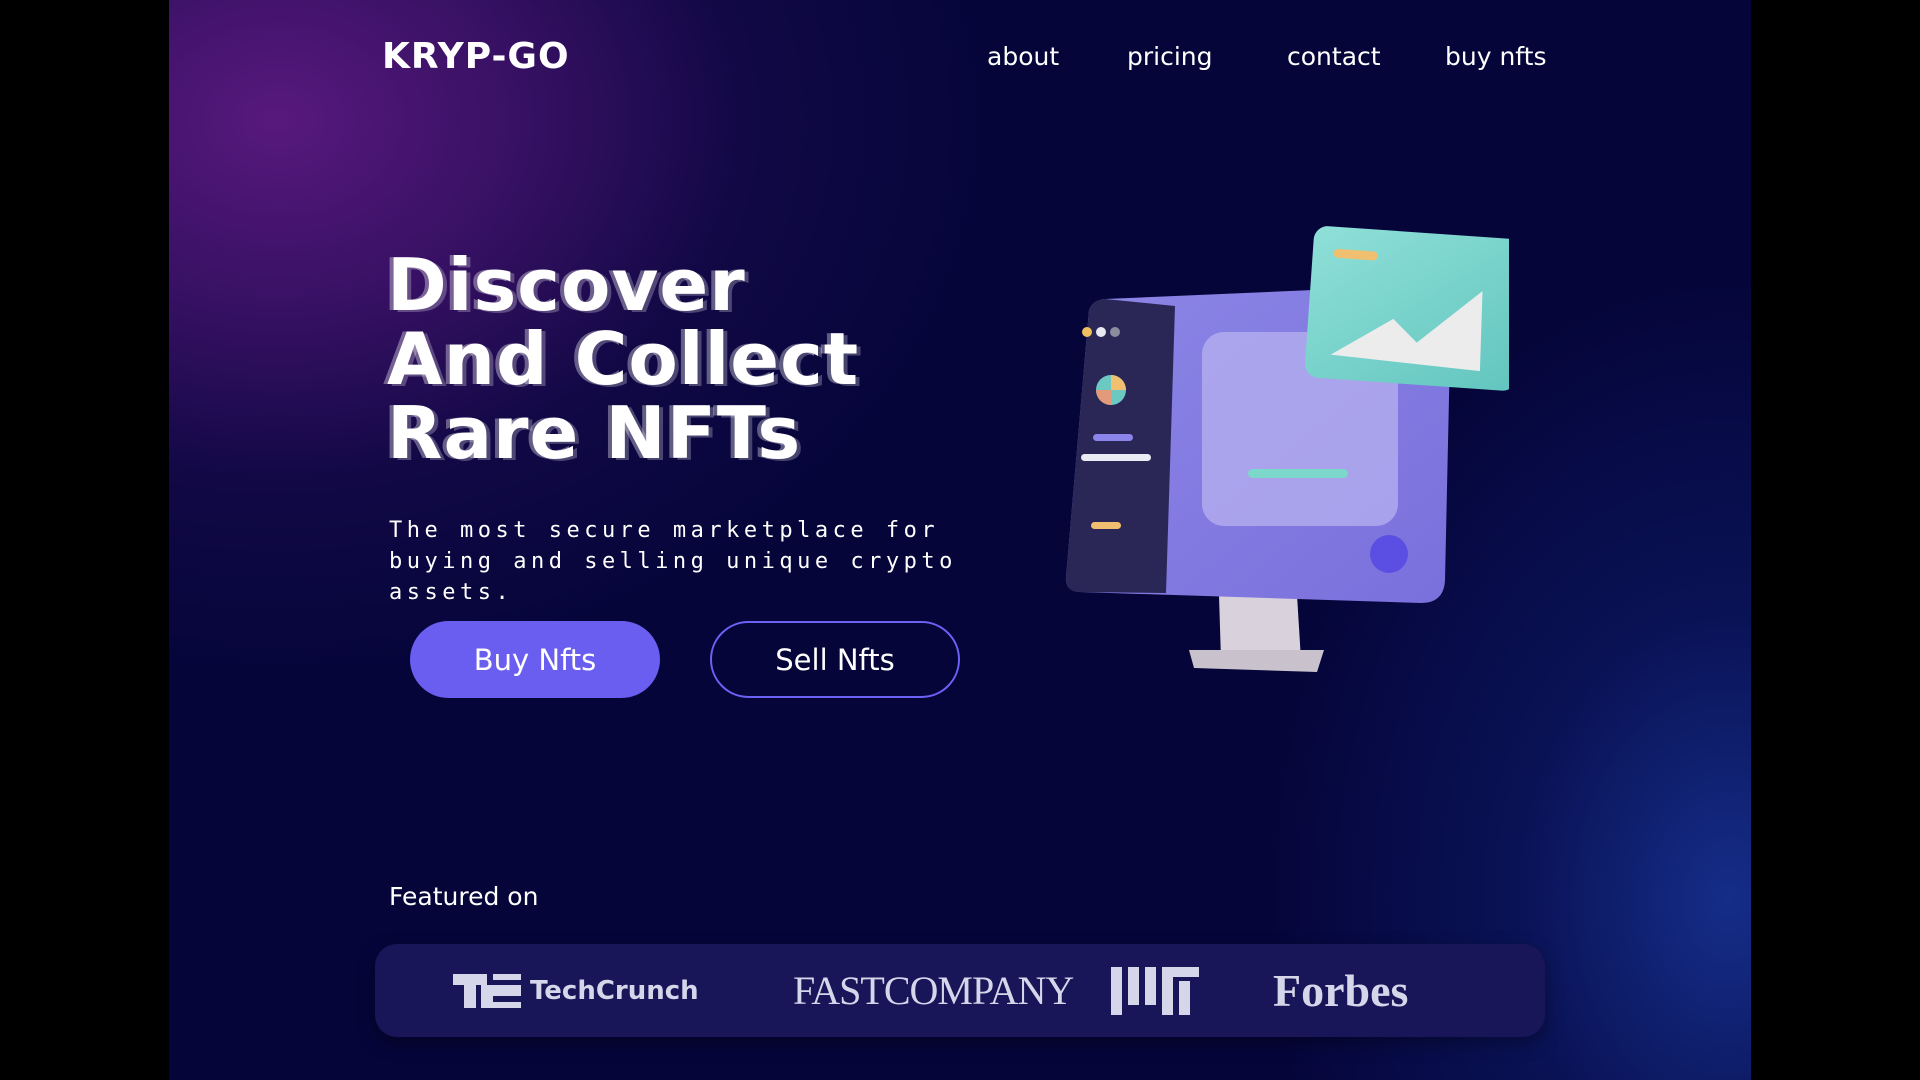 Image resolution: width=1920 pixels, height=1080 pixels. I want to click on mit-logo, so click(1155, 990).